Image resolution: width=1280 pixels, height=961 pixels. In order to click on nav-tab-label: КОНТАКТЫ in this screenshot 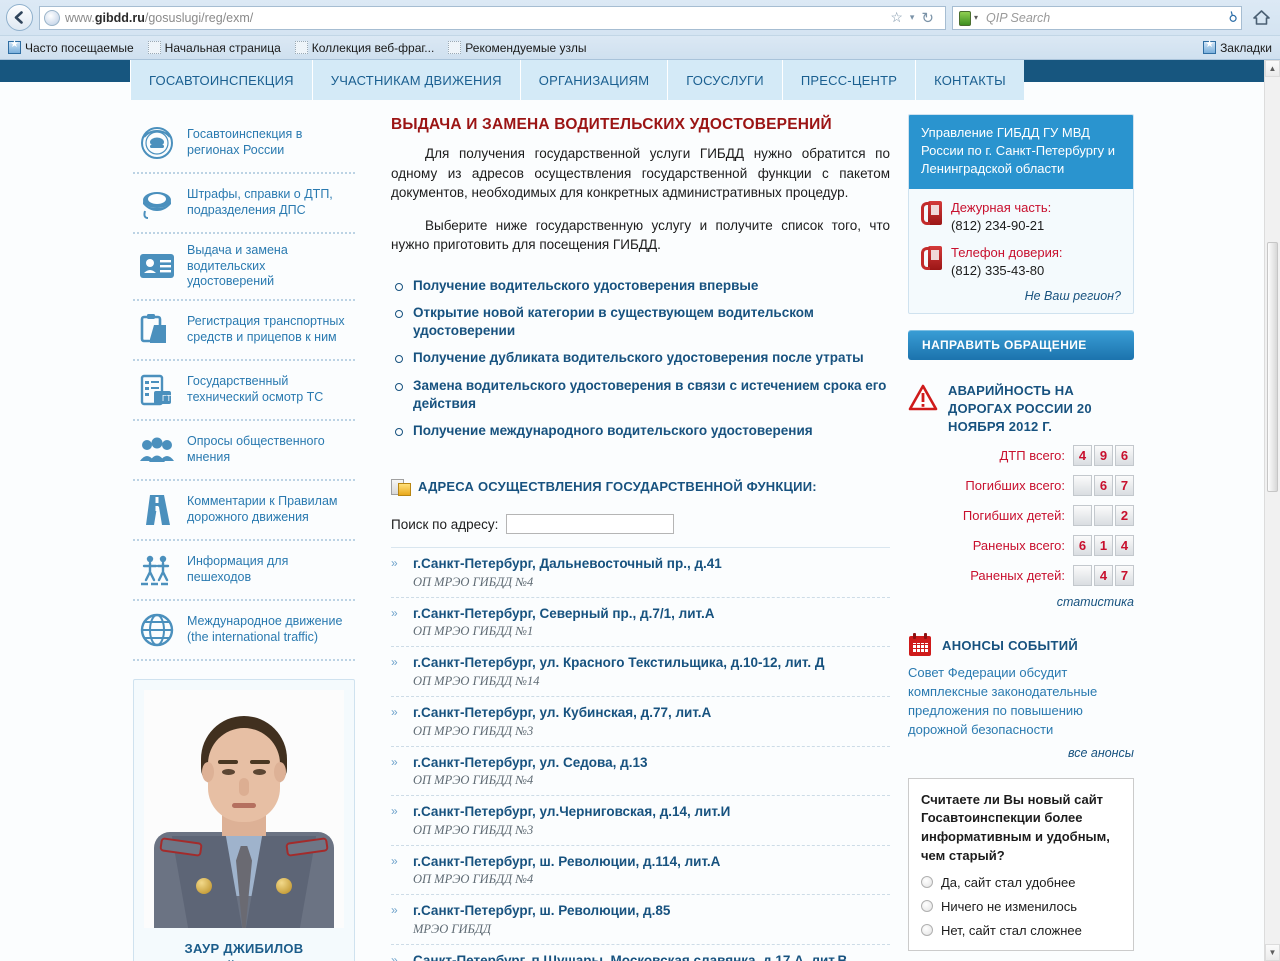, I will do `click(970, 80)`.